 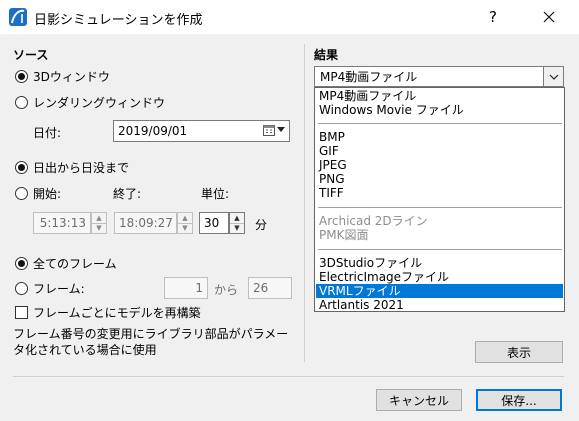 I want to click on end-time-spinner: ▲ ▼, so click(x=185, y=223).